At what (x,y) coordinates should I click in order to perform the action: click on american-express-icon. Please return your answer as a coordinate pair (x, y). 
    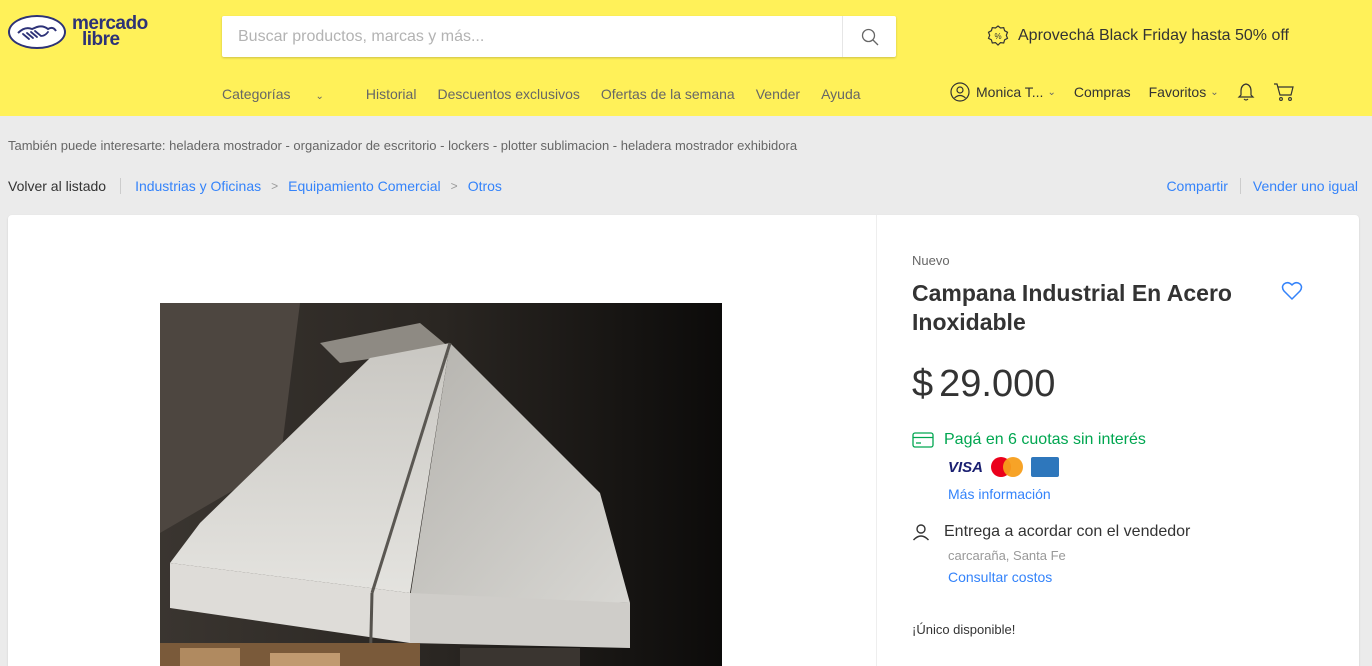
    Looking at the image, I should click on (1045, 467).